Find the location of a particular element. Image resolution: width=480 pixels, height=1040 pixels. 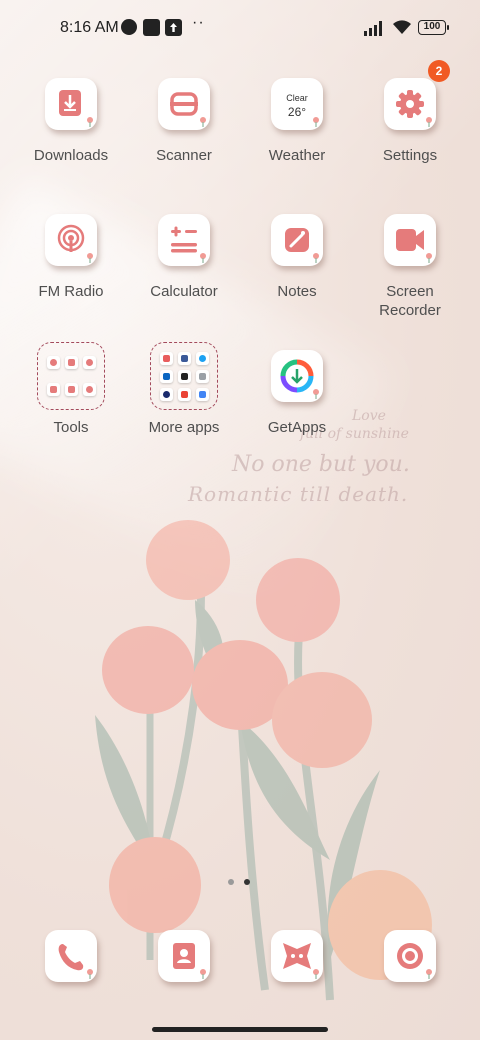

app-weather: Clear 26° Weather is located at coordinates (297, 121).